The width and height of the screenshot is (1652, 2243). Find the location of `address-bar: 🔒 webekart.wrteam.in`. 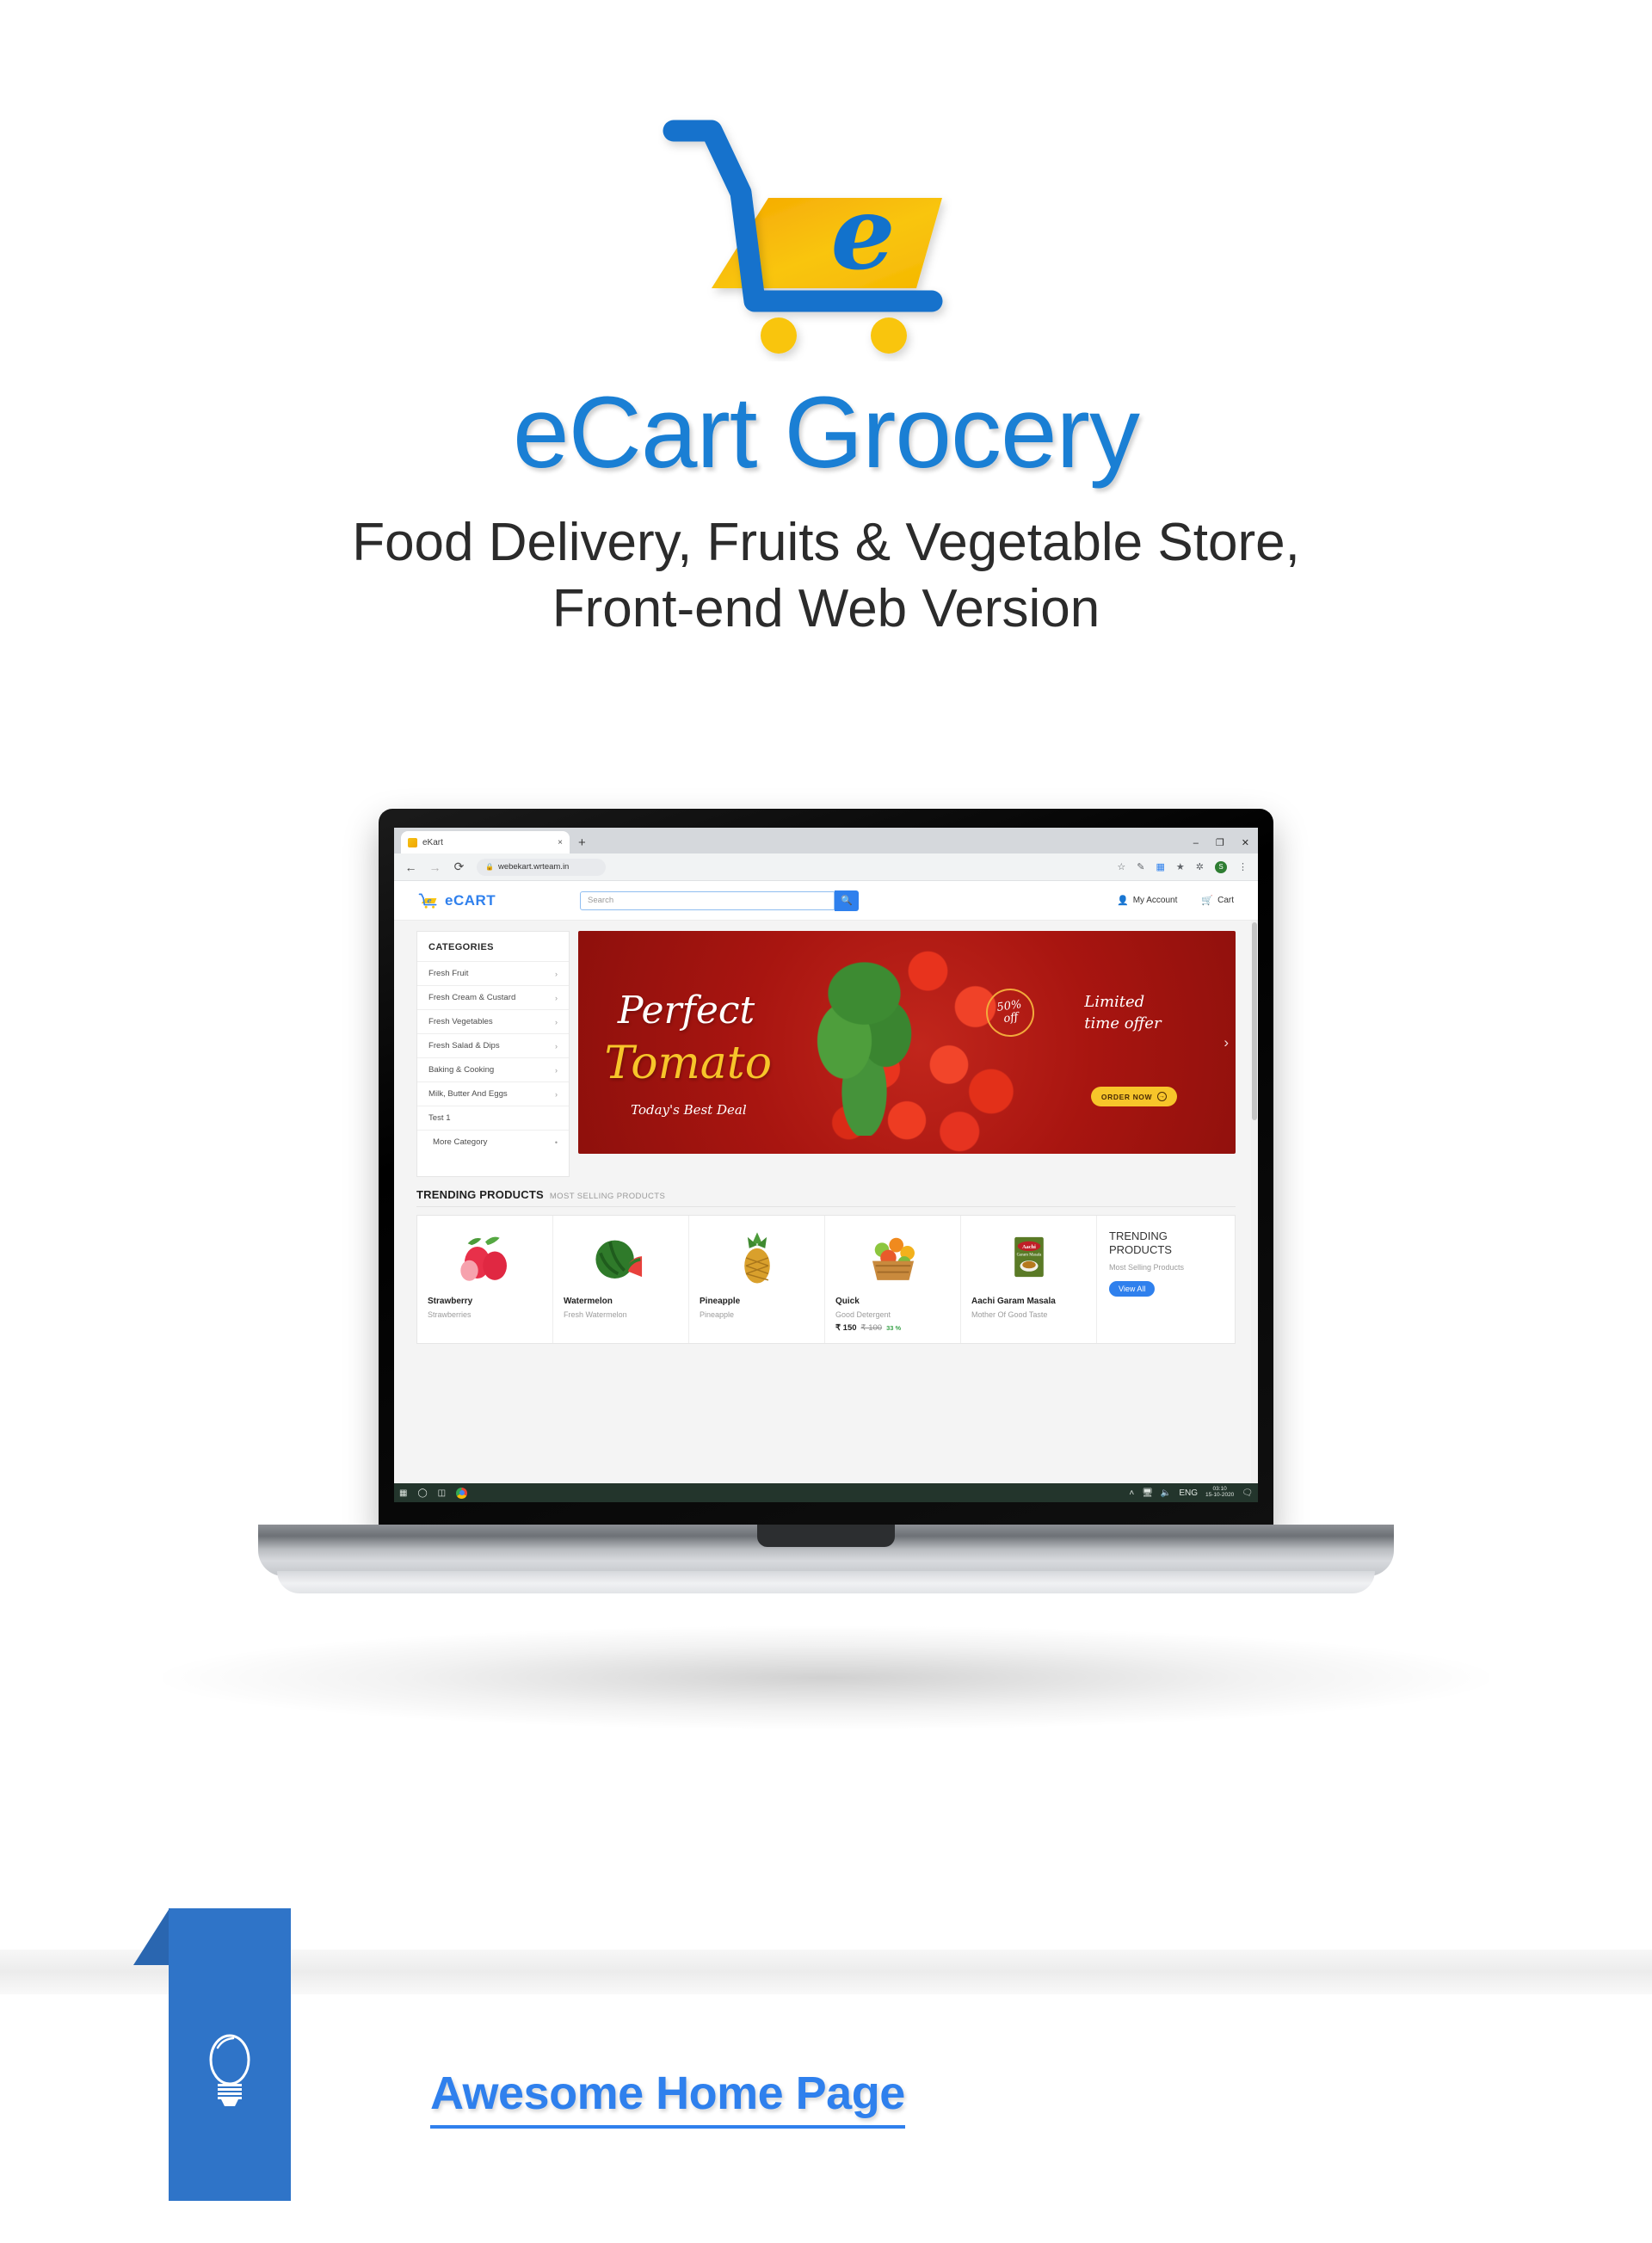

address-bar: 🔒 webekart.wrteam.in is located at coordinates (541, 867).